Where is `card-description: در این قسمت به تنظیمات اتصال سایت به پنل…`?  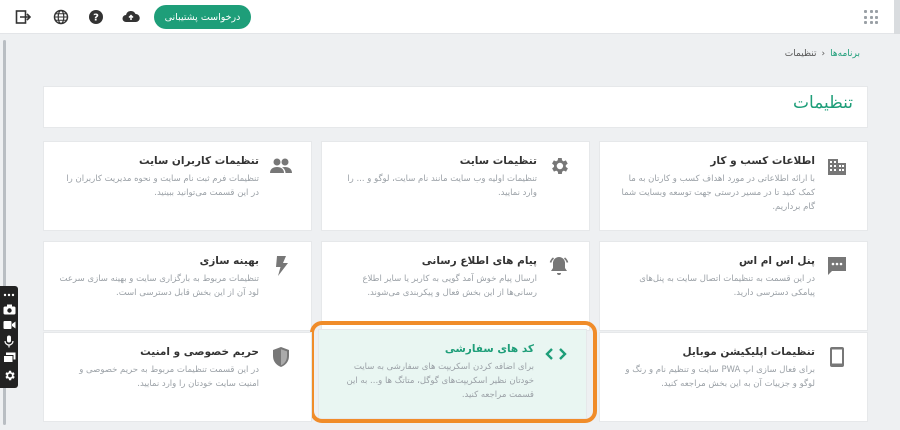
card-description: در این قسمت به تنظیمات اتصال سایت به پنل… is located at coordinates (727, 286).